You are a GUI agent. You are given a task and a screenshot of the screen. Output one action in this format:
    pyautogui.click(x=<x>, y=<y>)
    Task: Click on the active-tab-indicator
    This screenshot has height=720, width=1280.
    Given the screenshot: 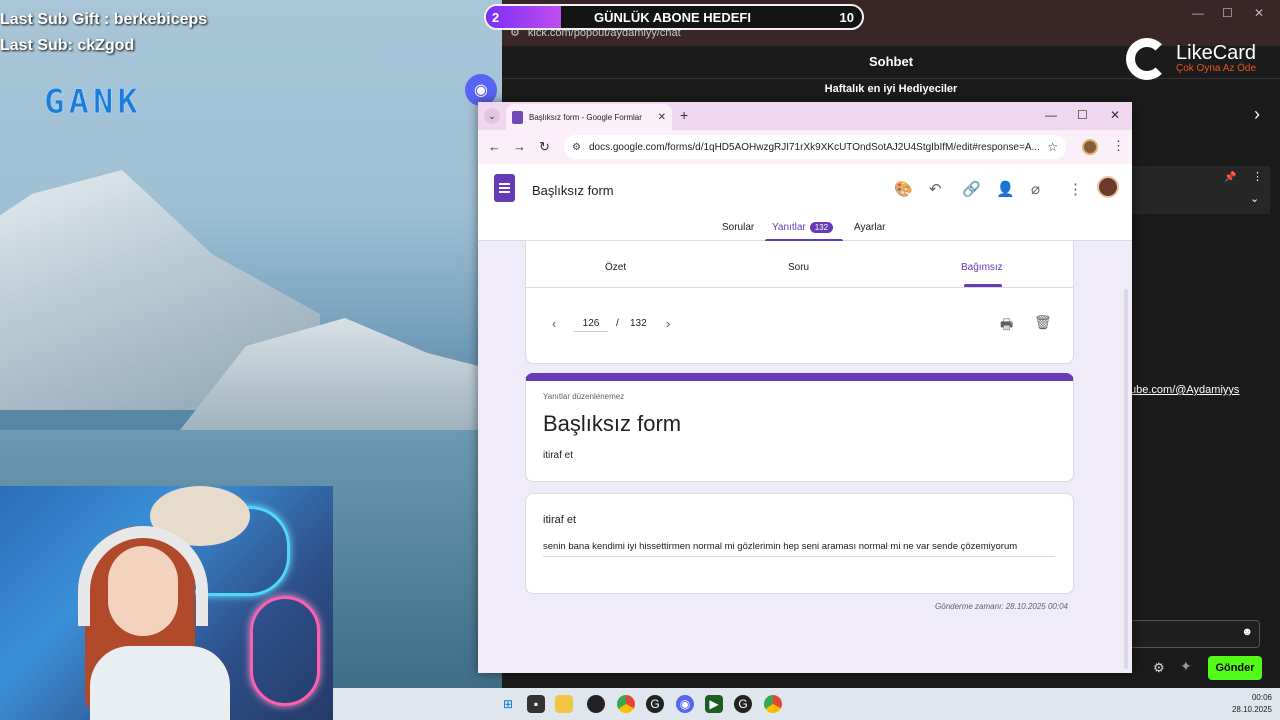 What is the action you would take?
    pyautogui.click(x=983, y=285)
    